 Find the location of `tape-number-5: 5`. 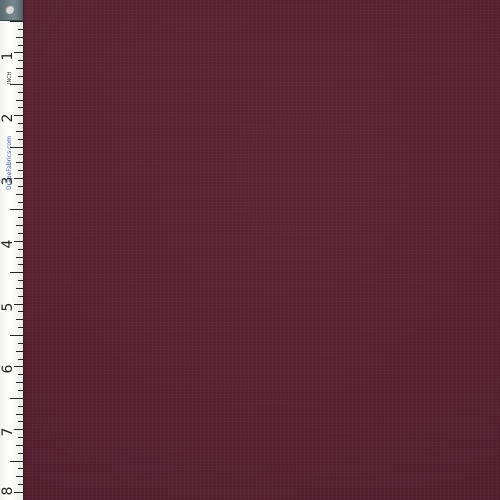

tape-number-5: 5 is located at coordinates (8, 307).